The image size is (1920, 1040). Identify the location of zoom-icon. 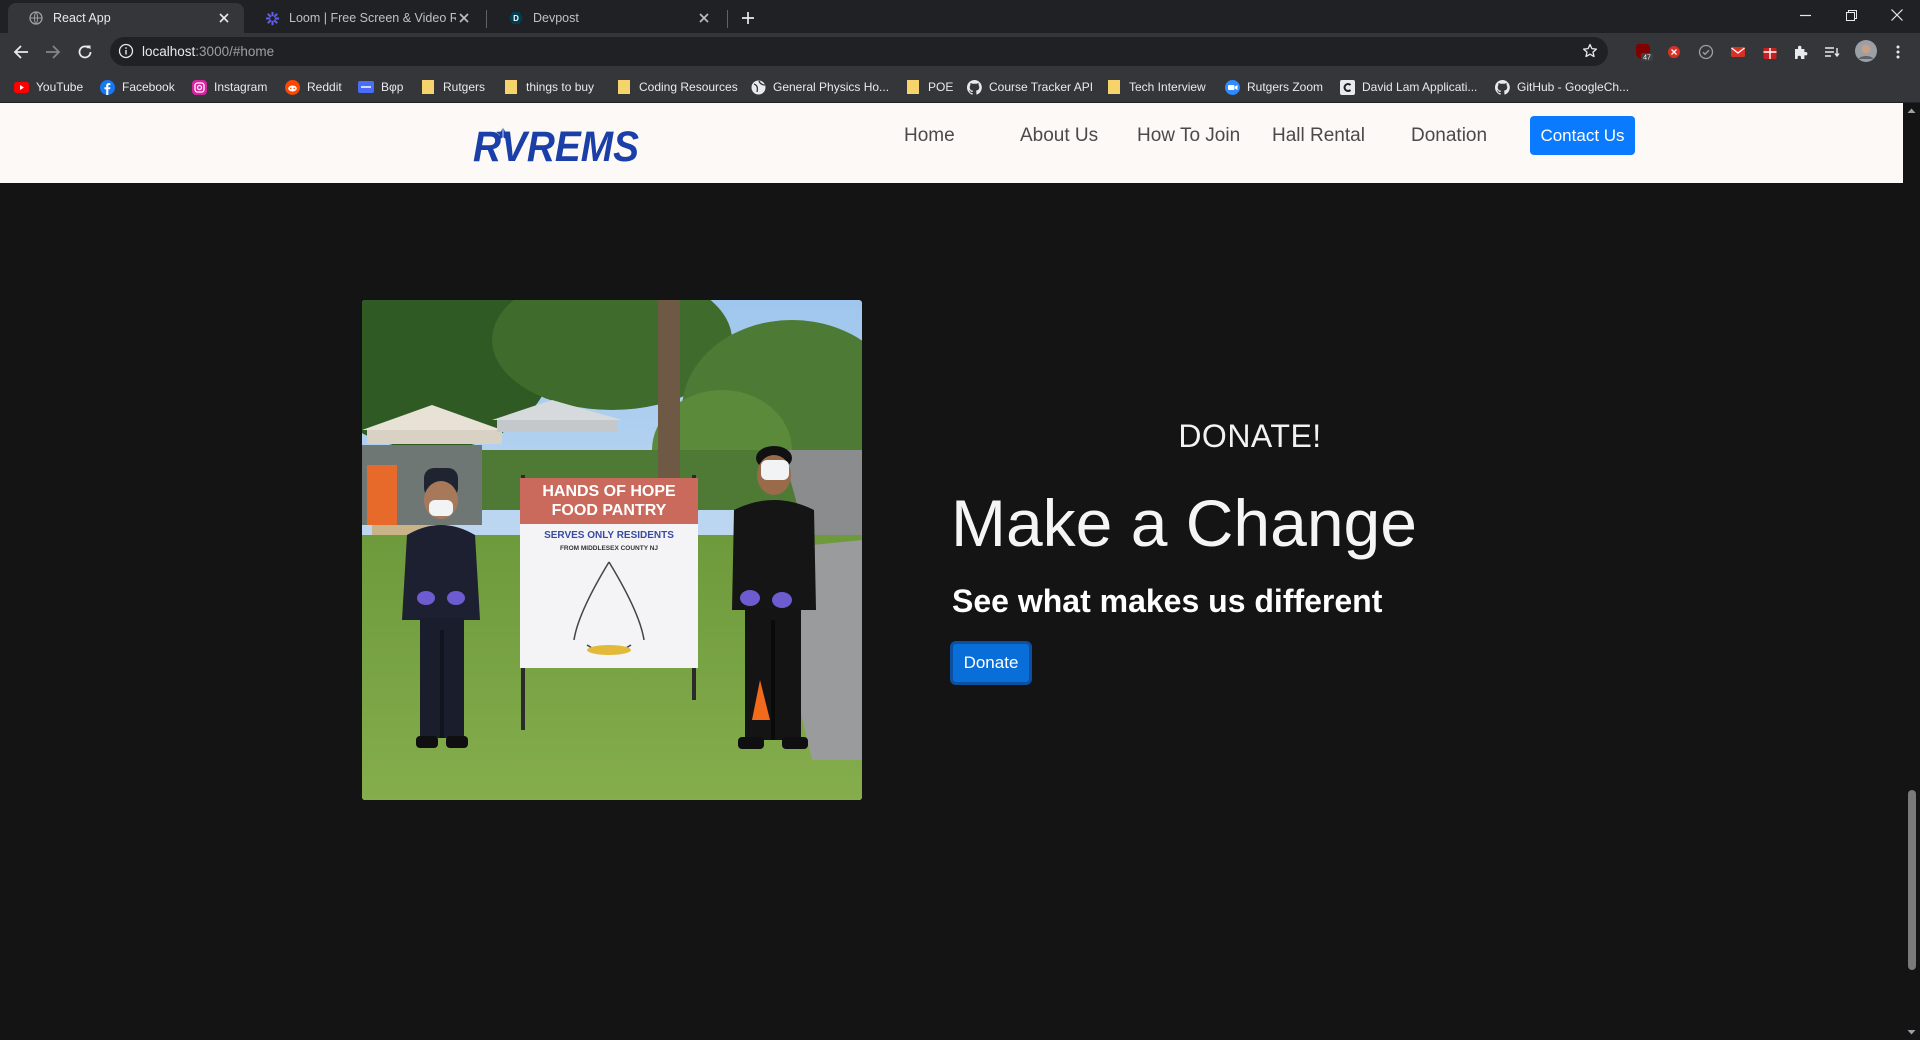
(1232, 87).